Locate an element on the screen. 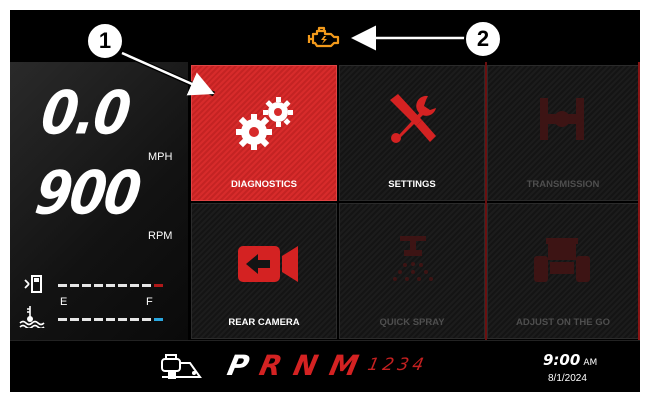  callout-arrows is located at coordinates (293, 61).